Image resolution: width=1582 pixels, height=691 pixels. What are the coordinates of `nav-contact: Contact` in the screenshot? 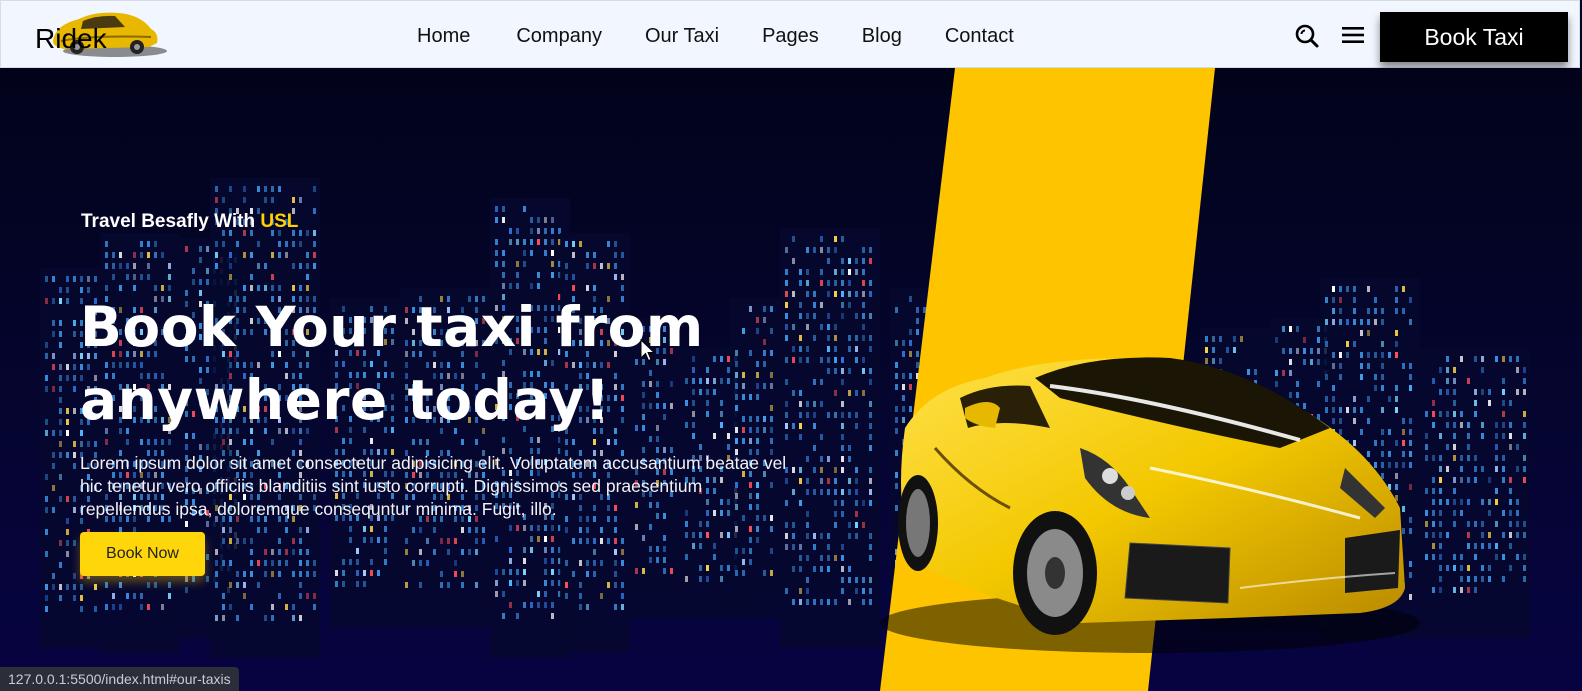 It's located at (979, 36).